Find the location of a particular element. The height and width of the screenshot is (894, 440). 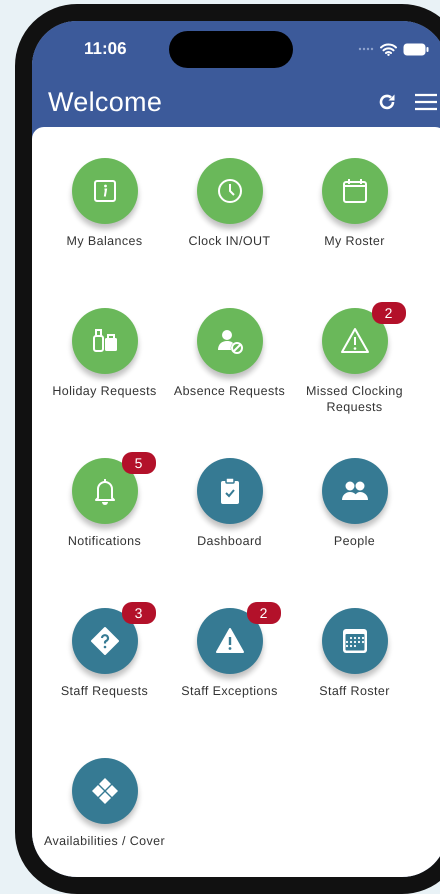

tile-label: Staff Requests is located at coordinates (104, 691).